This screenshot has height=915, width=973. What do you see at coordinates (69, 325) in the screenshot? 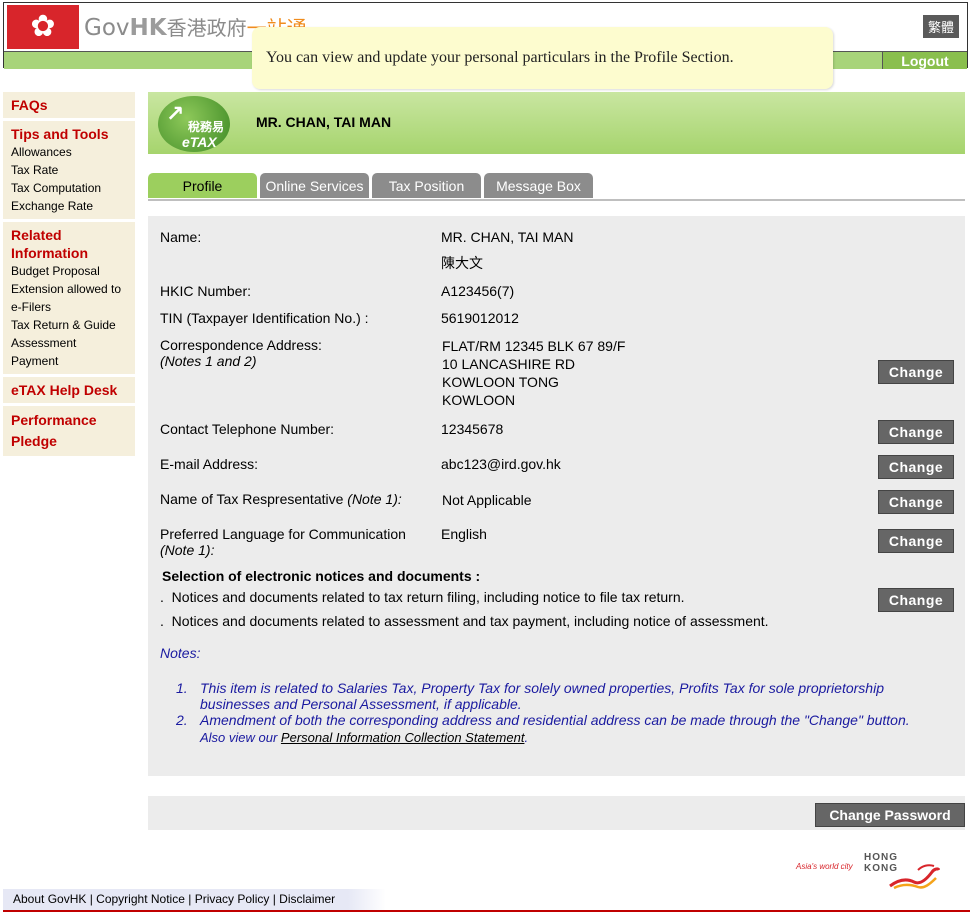
I see `sidebar-item-tax-return-guide: Tax Return & Guide` at bounding box center [69, 325].